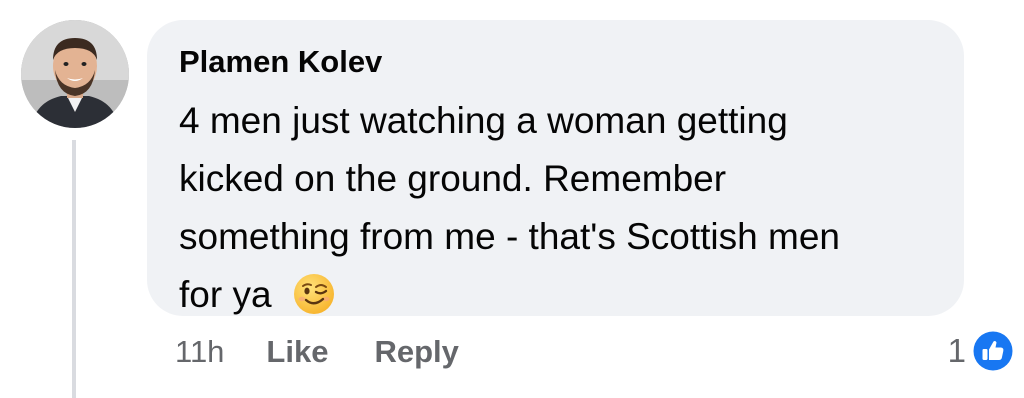 This screenshot has width=1024, height=398. What do you see at coordinates (416, 352) in the screenshot?
I see `reply-button: Reply` at bounding box center [416, 352].